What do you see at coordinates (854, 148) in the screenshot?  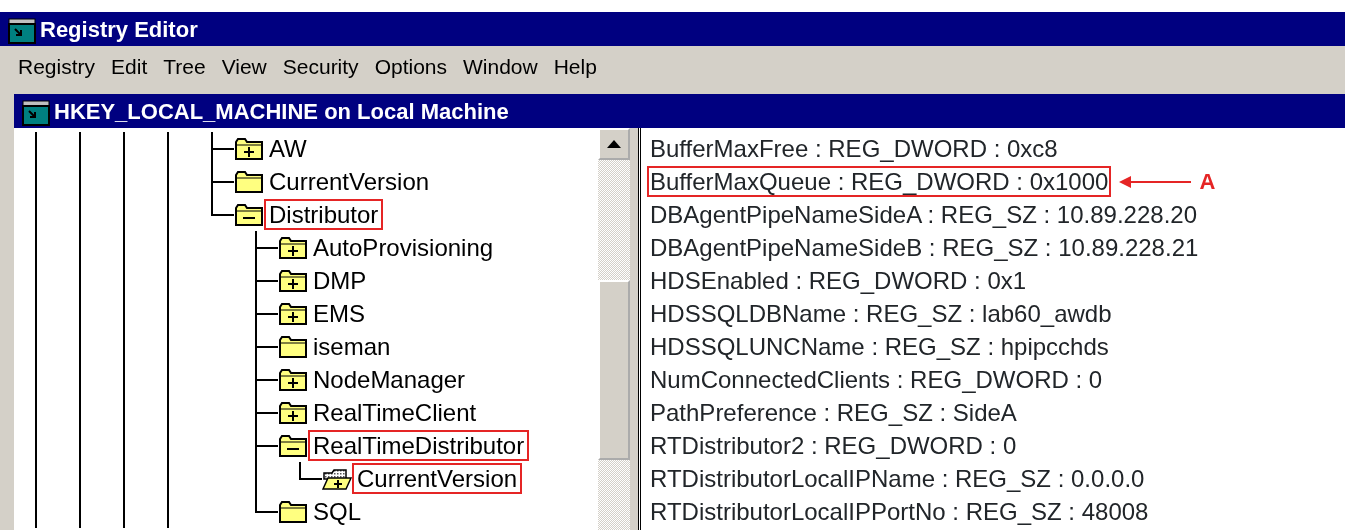 I see `registry-value: BufferMaxFree : REG_DWORD : 0xc8` at bounding box center [854, 148].